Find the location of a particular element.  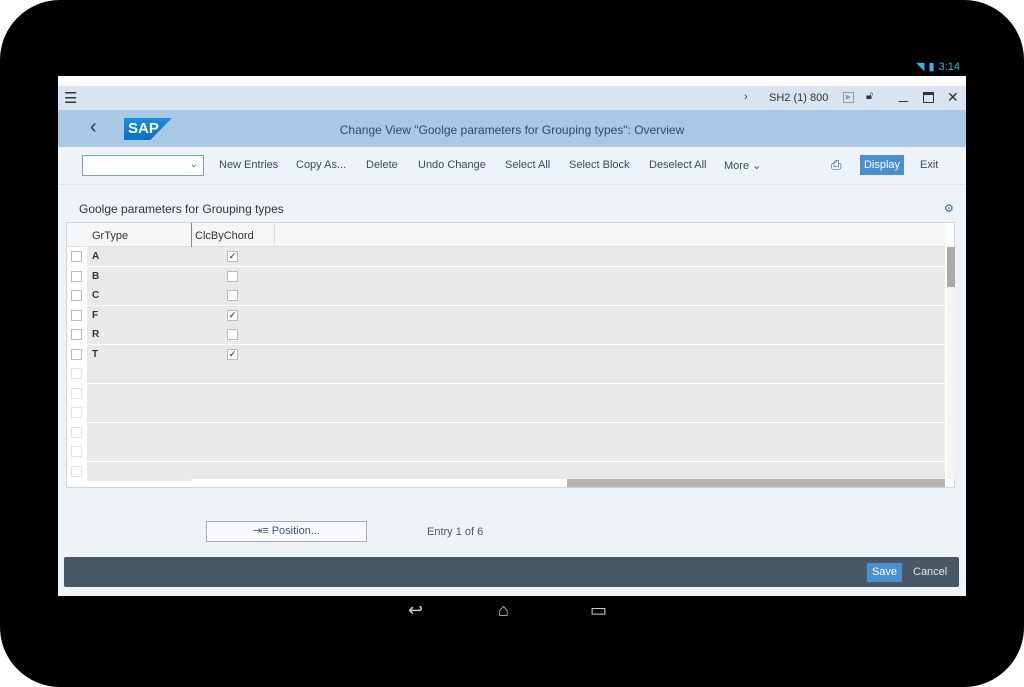

clock: 3:14 is located at coordinates (949, 67).